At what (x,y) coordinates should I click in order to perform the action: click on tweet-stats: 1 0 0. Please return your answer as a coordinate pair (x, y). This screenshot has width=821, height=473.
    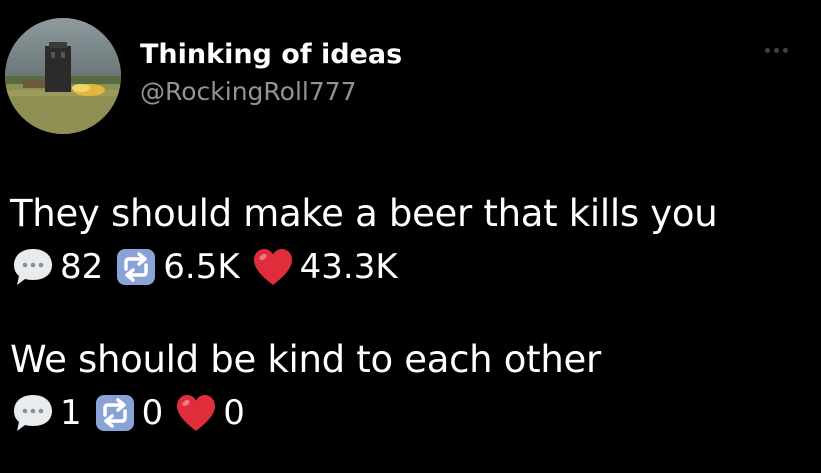
    Looking at the image, I should click on (305, 413).